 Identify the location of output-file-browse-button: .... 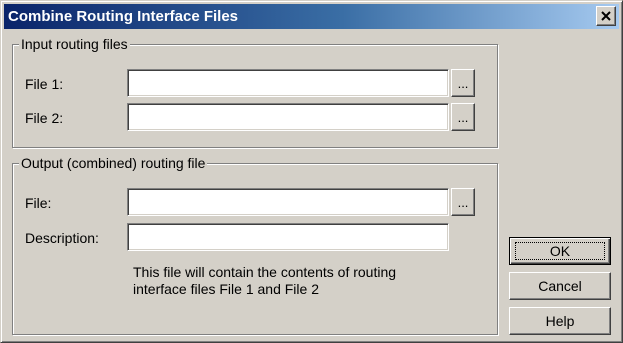
(463, 202).